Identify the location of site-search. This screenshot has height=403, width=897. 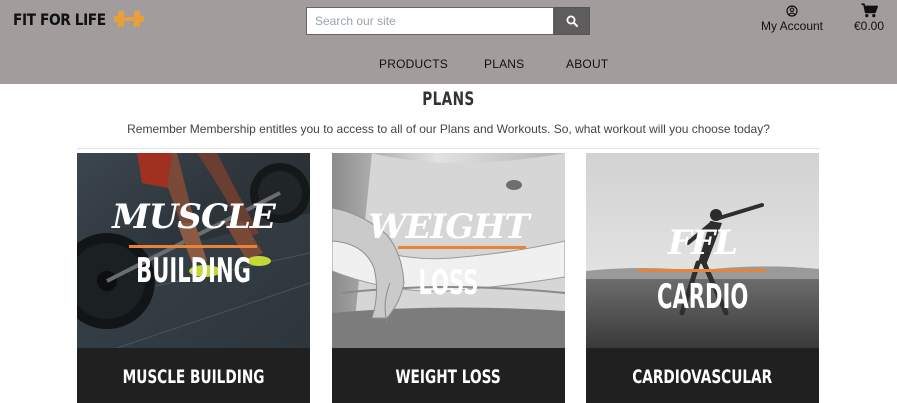
(448, 21).